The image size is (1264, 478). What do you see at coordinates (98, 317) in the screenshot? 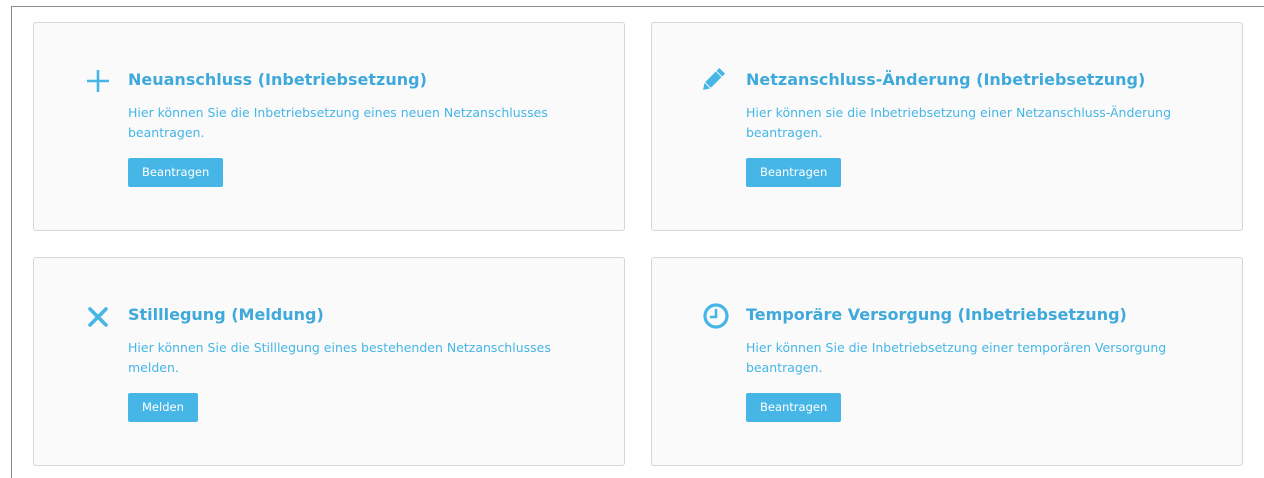
I see `close-icon` at bounding box center [98, 317].